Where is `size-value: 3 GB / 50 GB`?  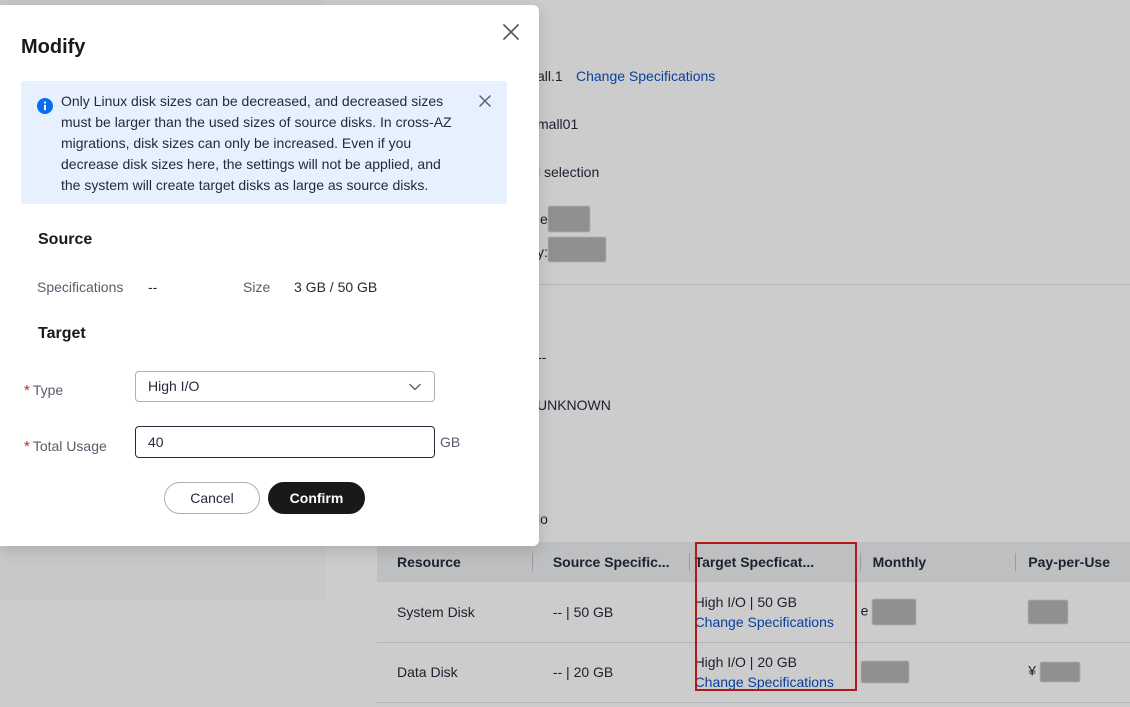
size-value: 3 GB / 50 GB is located at coordinates (336, 287).